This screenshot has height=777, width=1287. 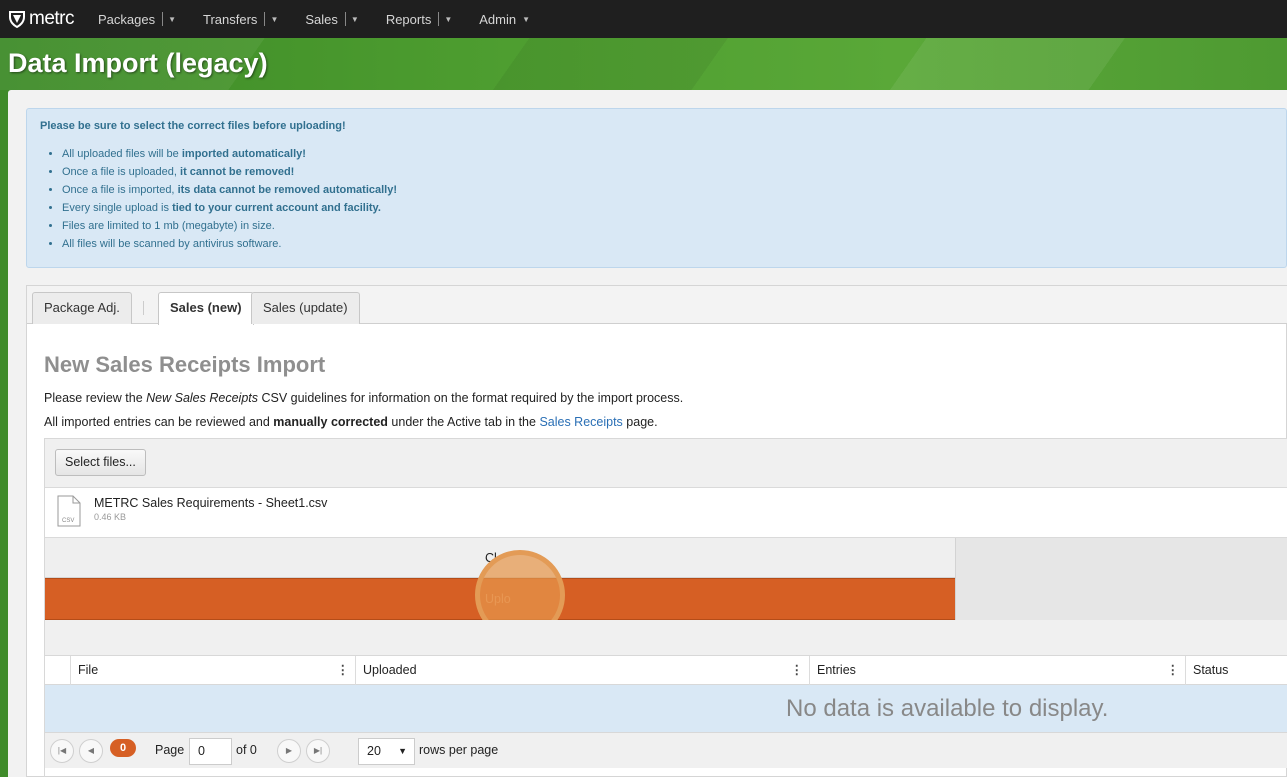 What do you see at coordinates (122, 154) in the screenshot?
I see `alert-item-text: All uploaded files will be` at bounding box center [122, 154].